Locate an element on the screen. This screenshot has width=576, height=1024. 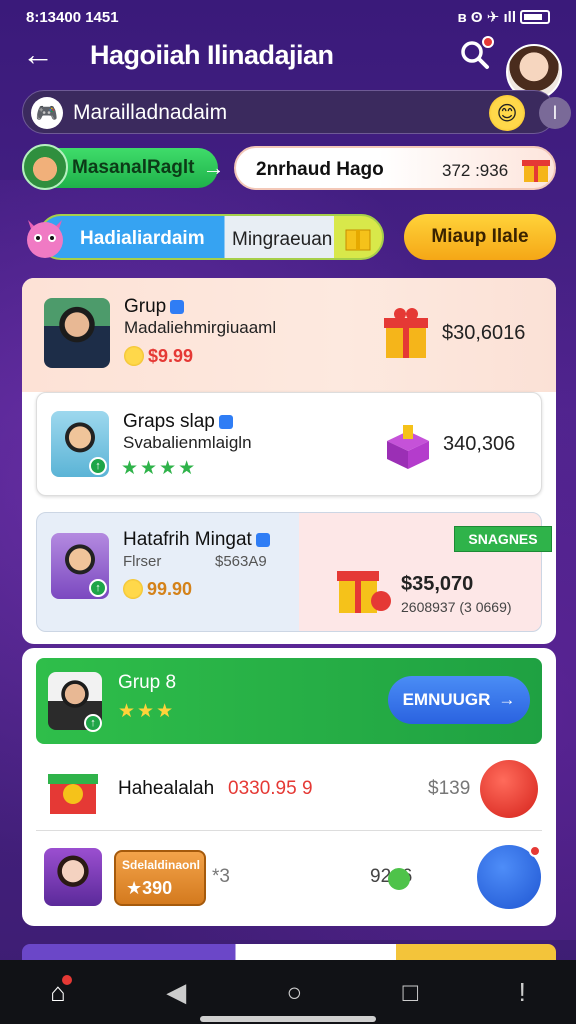
white-chip: 2nrhaud Hago 372 :936 is located at coordinates (395, 168).